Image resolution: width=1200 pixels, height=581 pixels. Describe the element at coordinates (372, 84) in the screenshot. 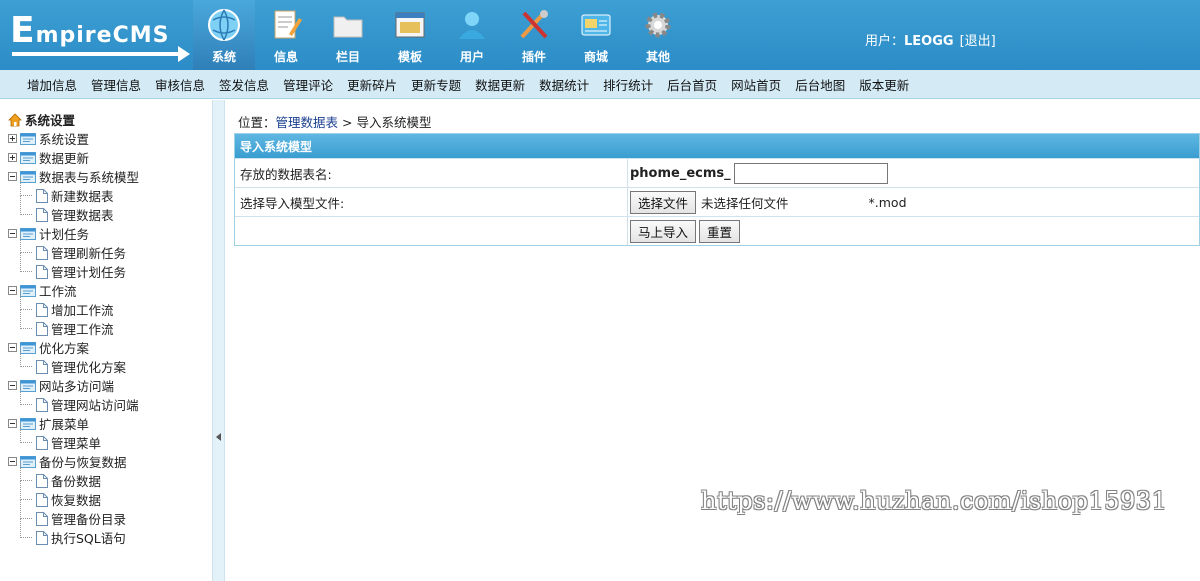

I see `subnav-link: 更新碎片` at that location.